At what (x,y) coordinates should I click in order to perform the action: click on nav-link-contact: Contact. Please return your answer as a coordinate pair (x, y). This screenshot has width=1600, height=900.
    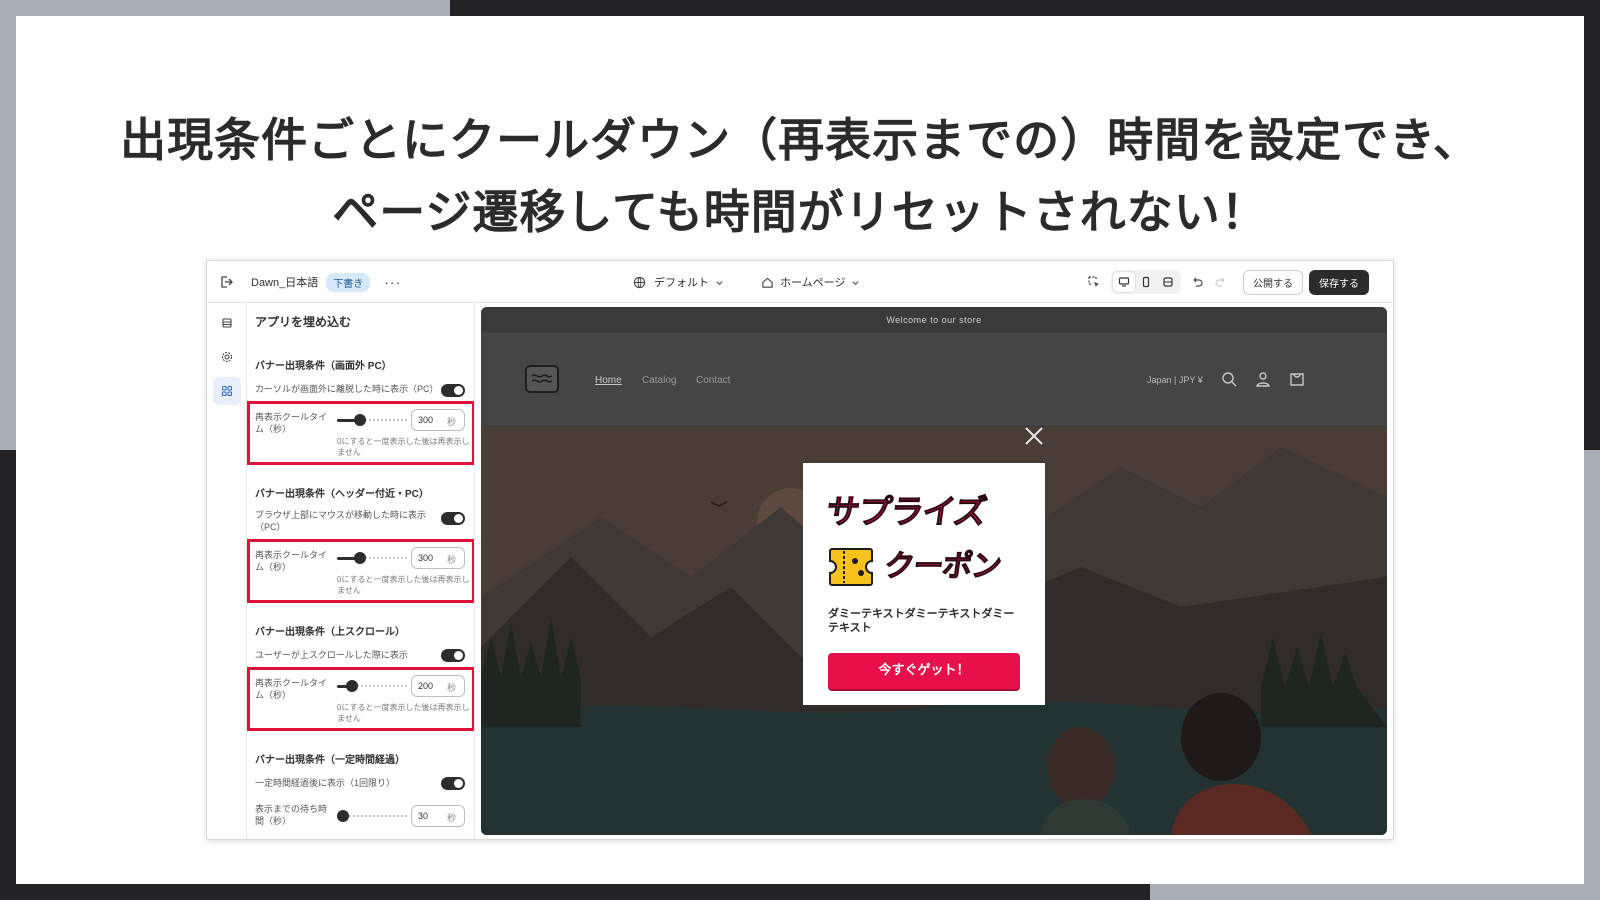
    Looking at the image, I should click on (713, 380).